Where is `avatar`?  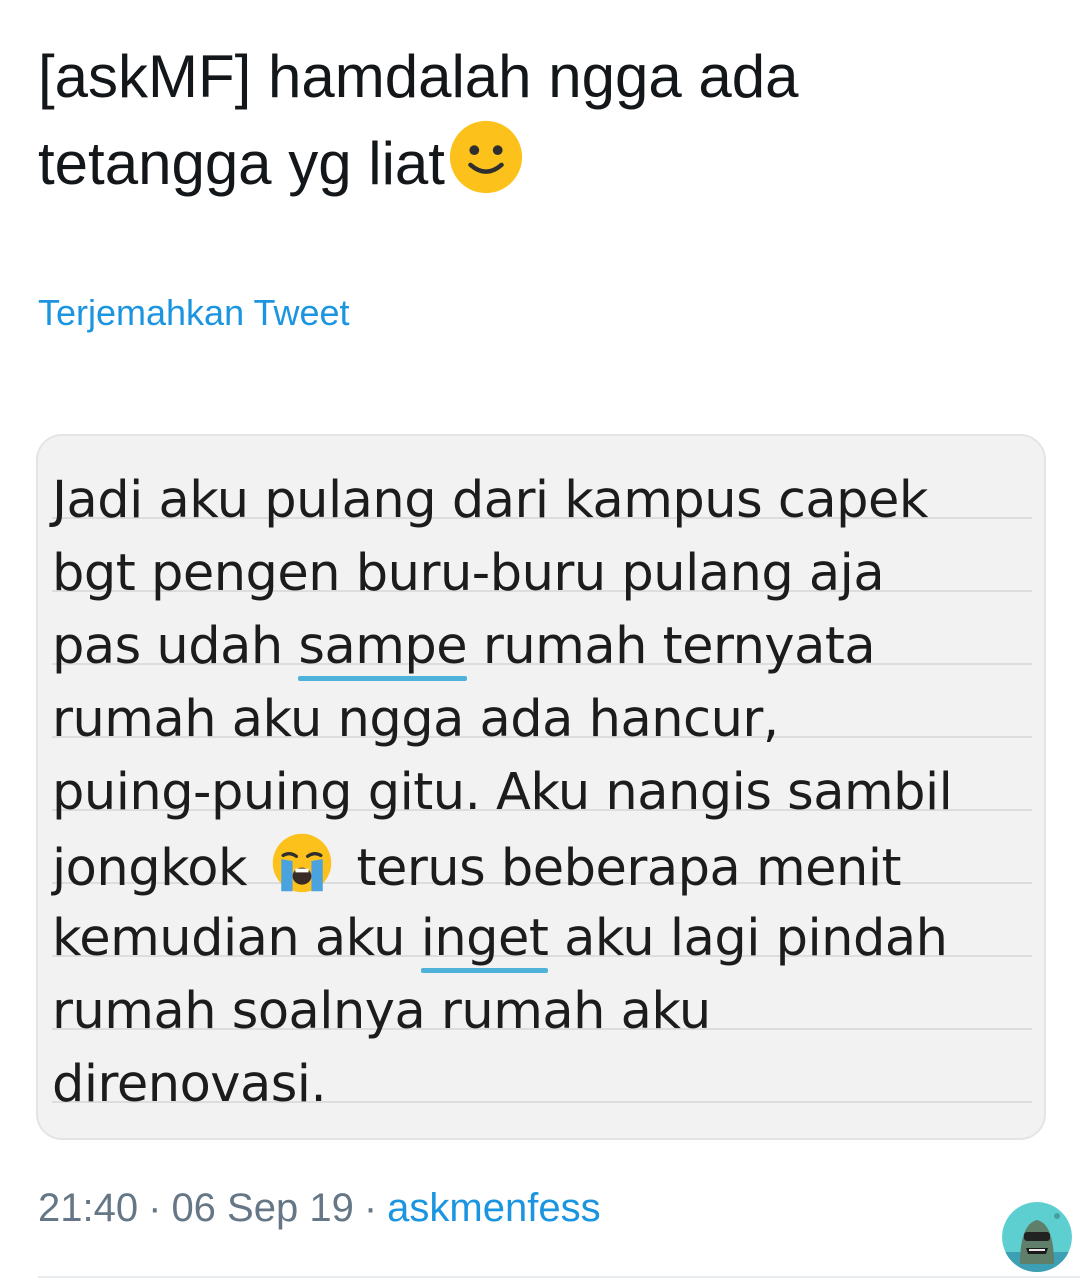
avatar is located at coordinates (1037, 1237).